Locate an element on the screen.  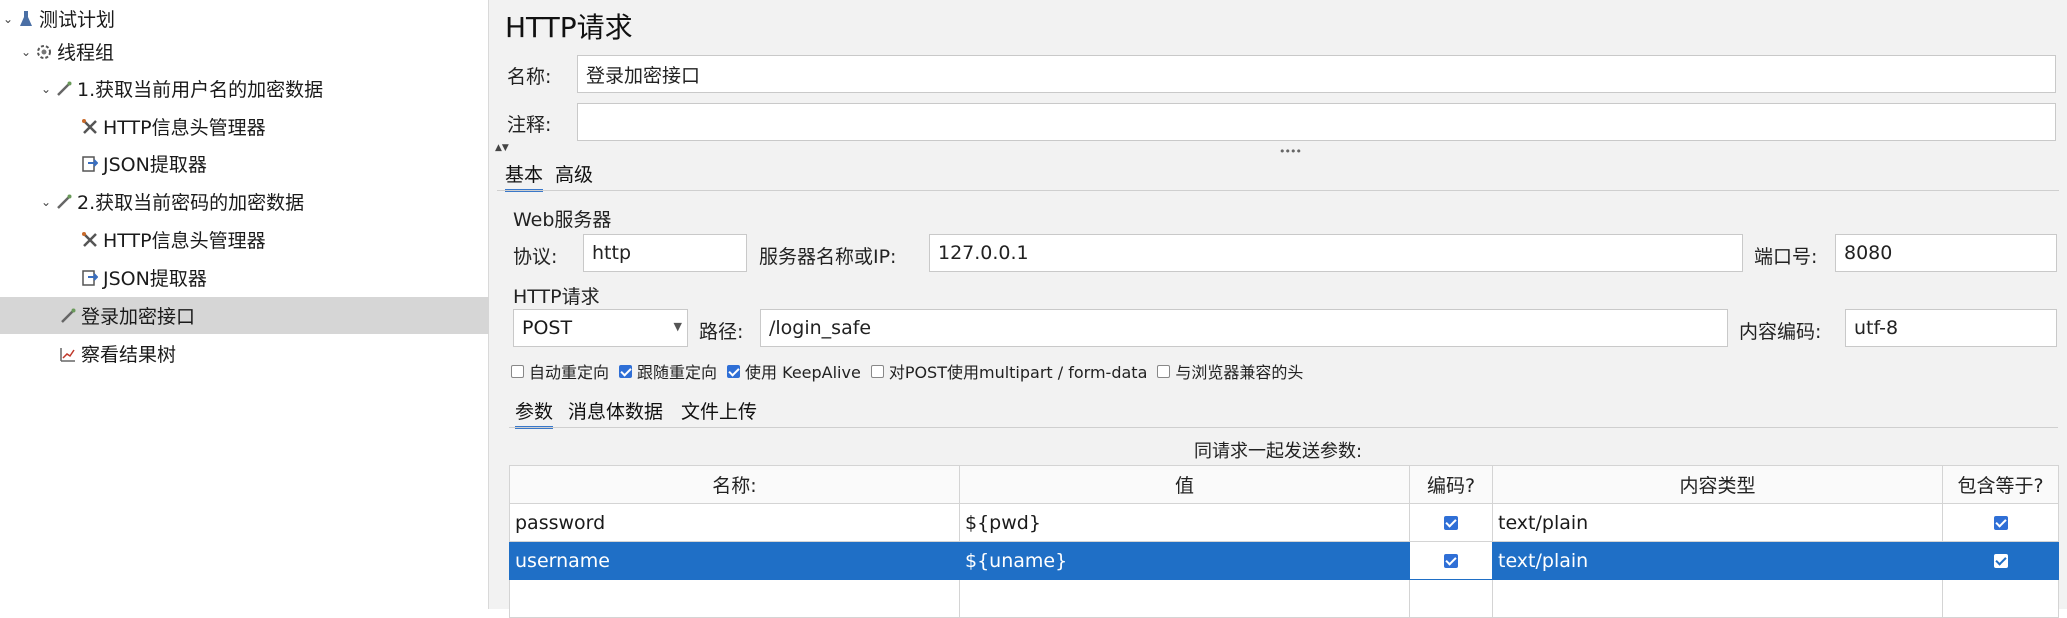
server-field: 127.0.0.1 is located at coordinates (1336, 253).